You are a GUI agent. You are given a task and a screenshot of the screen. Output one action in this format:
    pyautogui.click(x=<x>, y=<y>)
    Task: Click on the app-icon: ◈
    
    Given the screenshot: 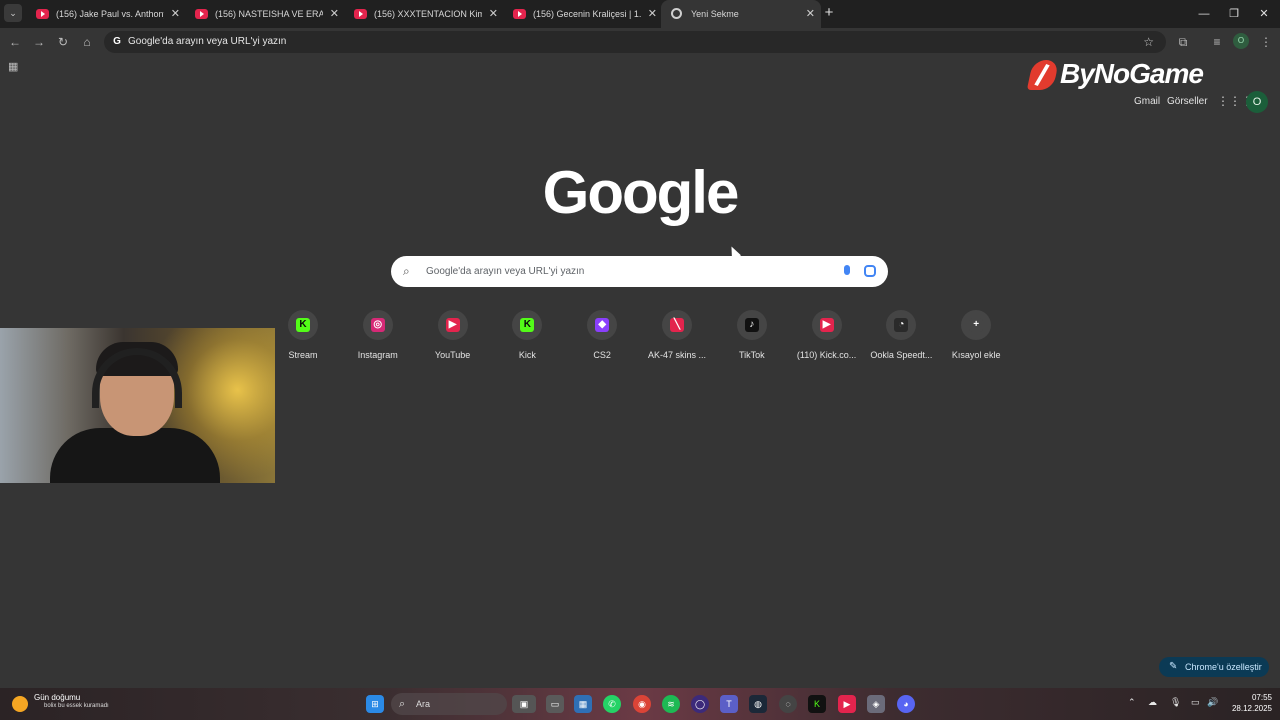 What is the action you would take?
    pyautogui.click(x=876, y=704)
    